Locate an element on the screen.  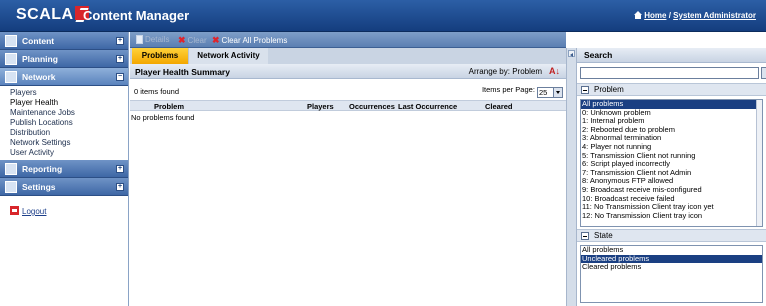
sidebar-item-publish-locations: Publish Locations is located at coordinates (69, 123).